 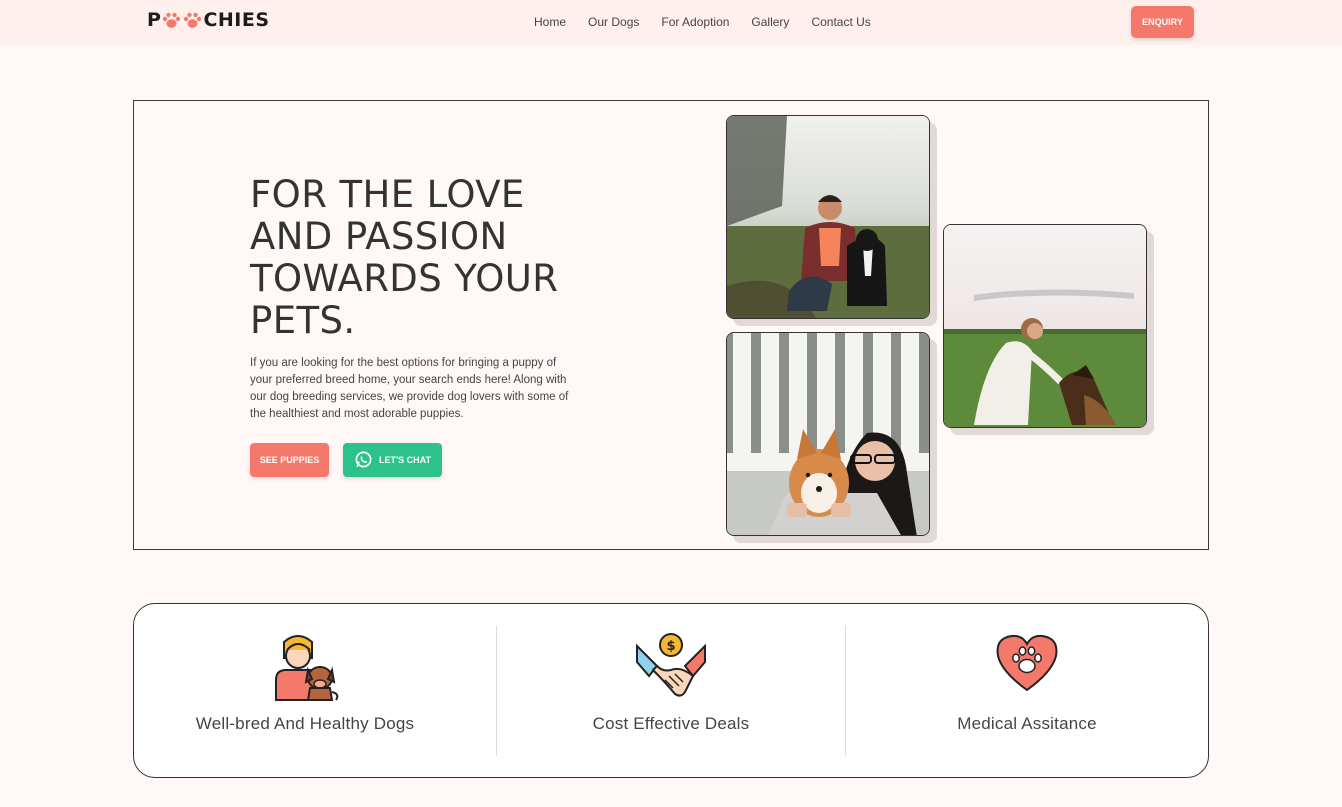 I want to click on logo-letter-p: P, so click(x=154, y=20).